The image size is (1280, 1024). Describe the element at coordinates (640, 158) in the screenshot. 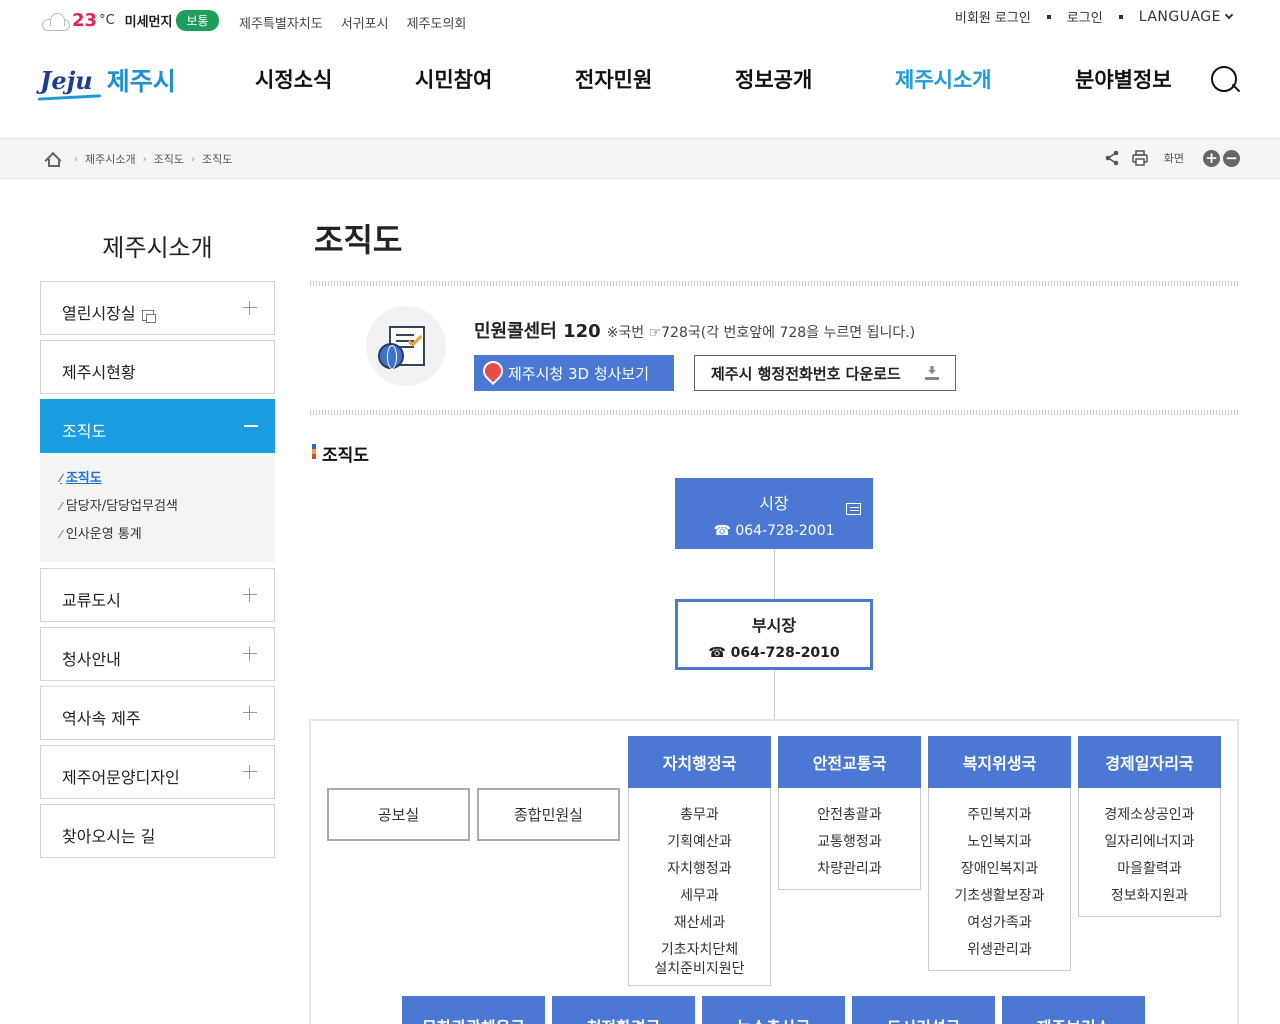

I see `breadcrumb-bar: › 제주시소개 › 조직도 › 조직도 화면 + −` at that location.